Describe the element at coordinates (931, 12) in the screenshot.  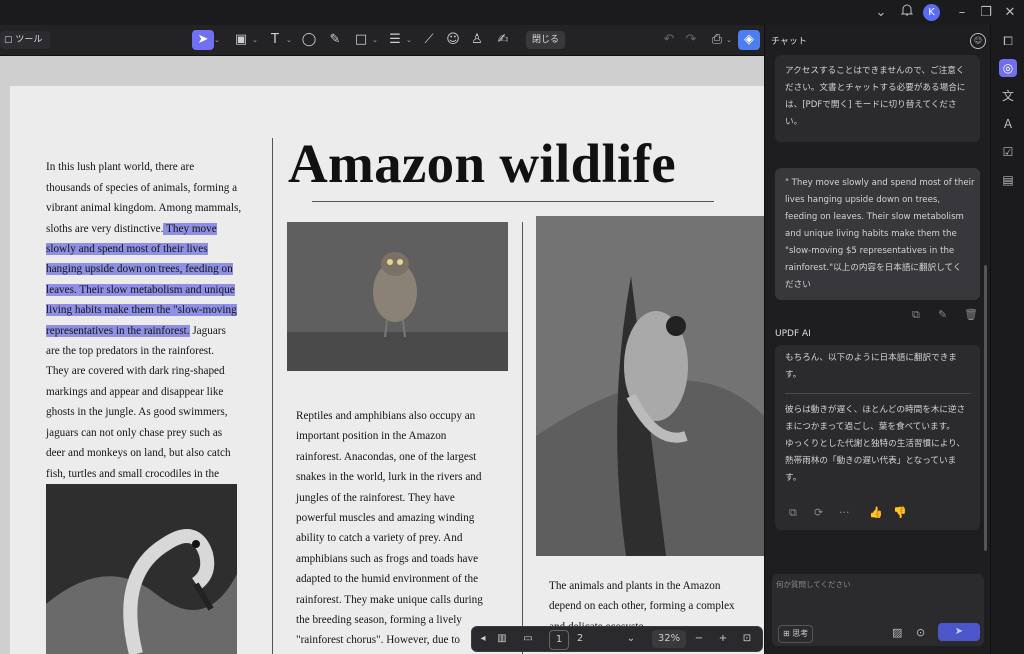
I see `avatar: K` at that location.